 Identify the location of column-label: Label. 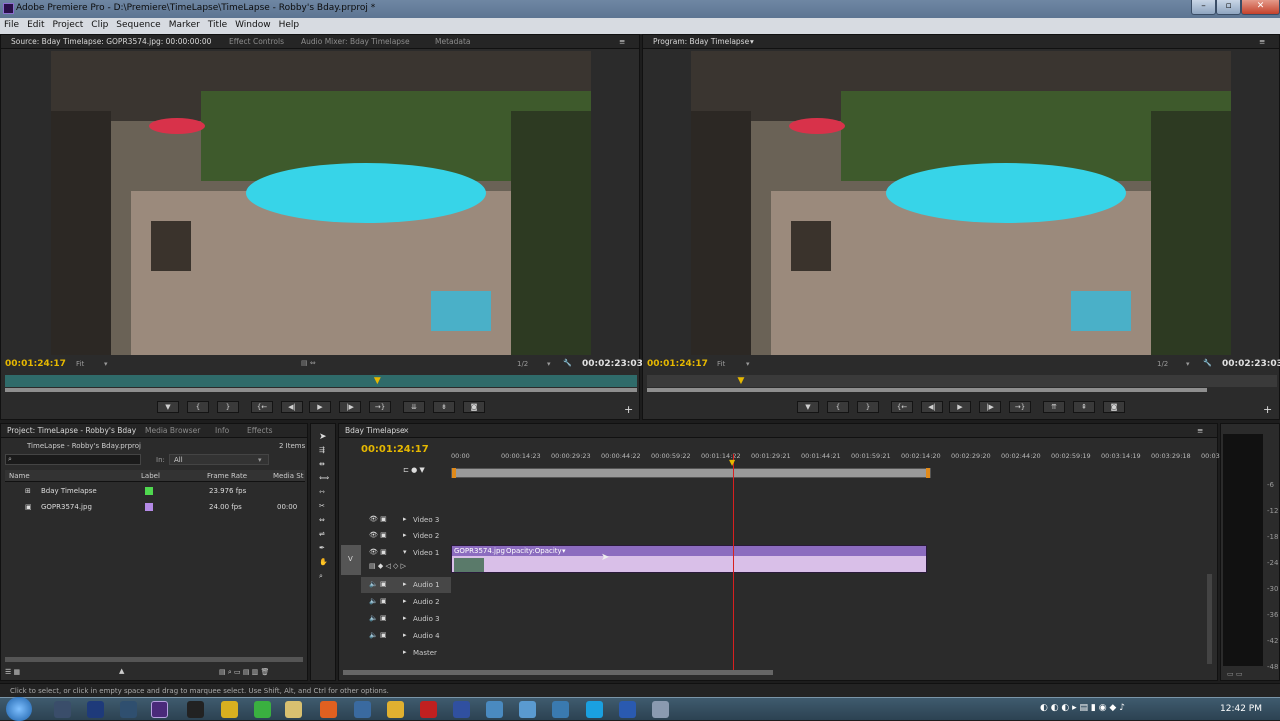
(150, 476).